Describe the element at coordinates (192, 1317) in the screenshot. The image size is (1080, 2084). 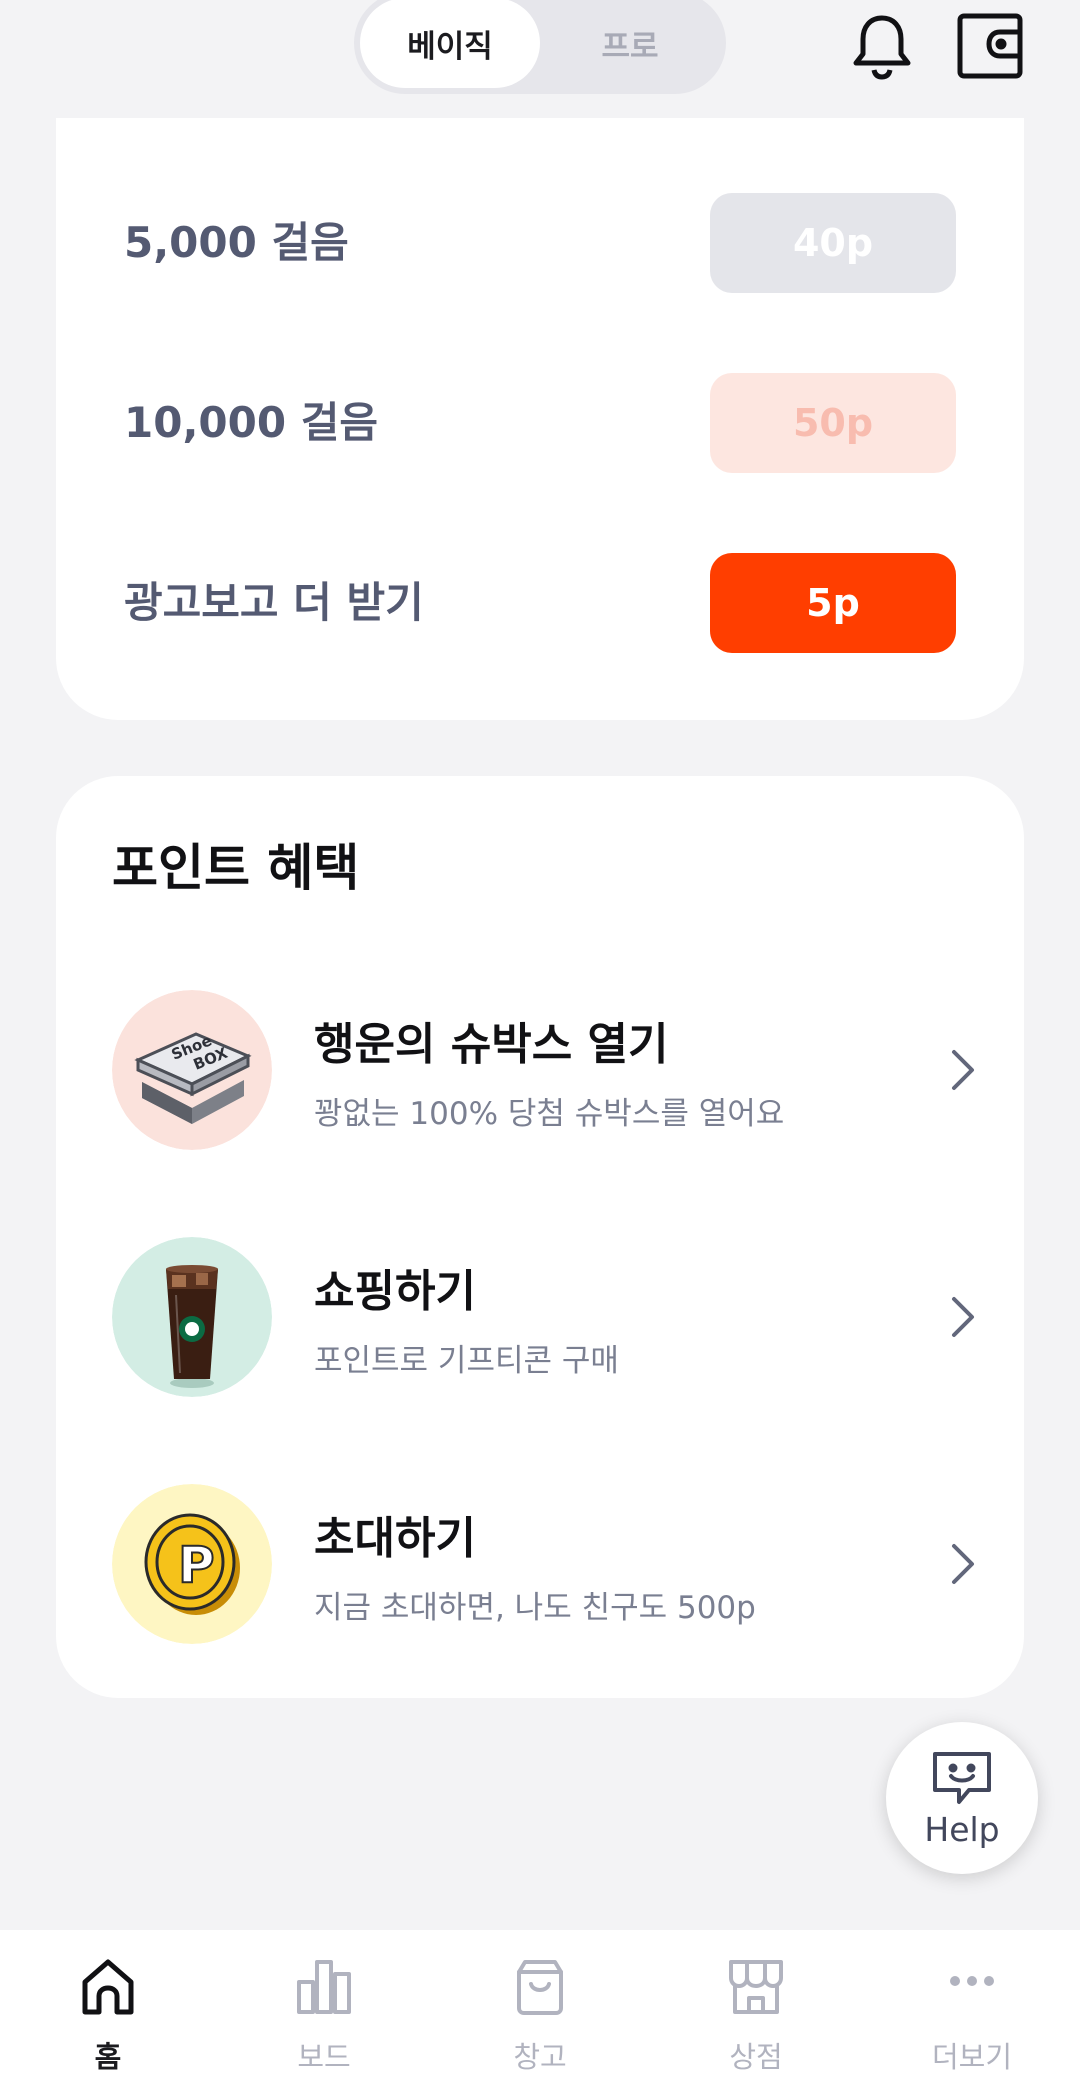
I see `iced-coffee-icon` at that location.